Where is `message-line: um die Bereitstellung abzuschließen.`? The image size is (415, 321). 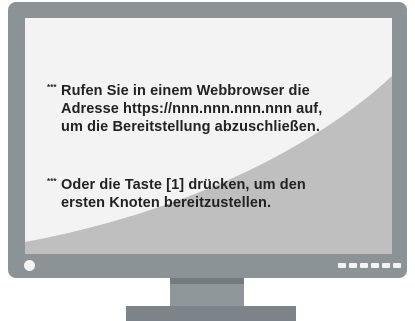
message-line: um die Bereitstellung abzuschließen. is located at coordinates (191, 127).